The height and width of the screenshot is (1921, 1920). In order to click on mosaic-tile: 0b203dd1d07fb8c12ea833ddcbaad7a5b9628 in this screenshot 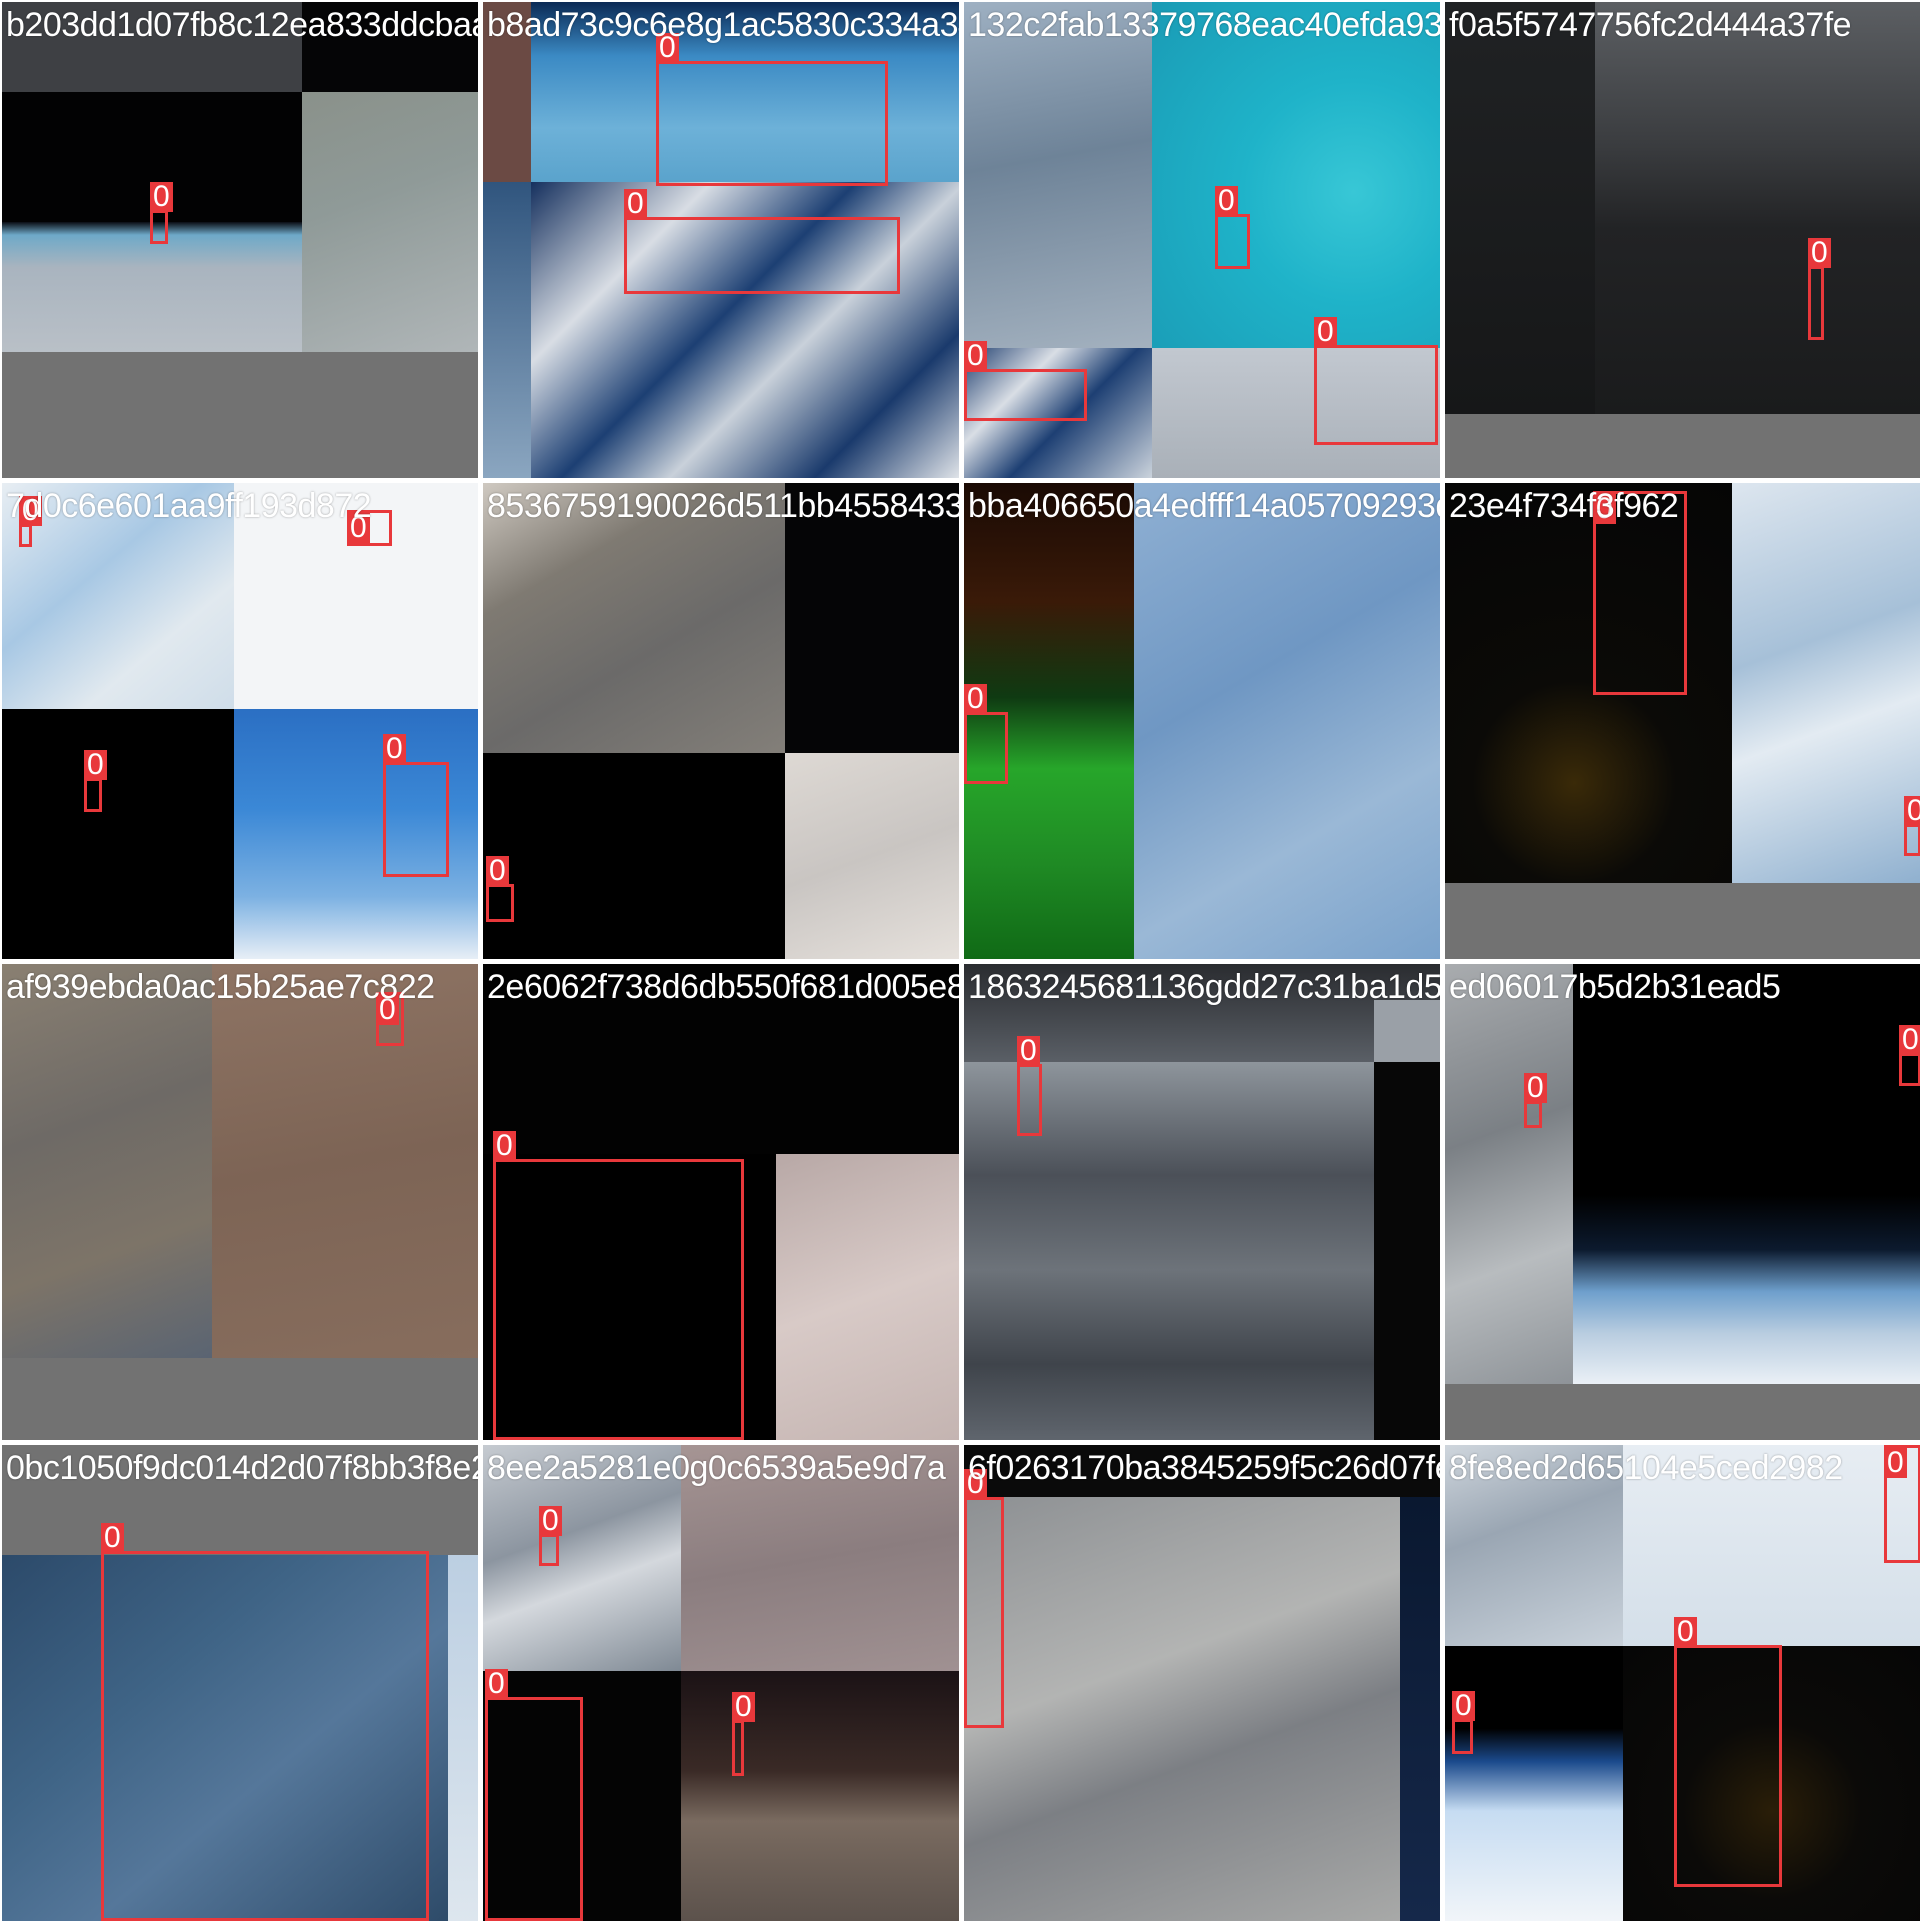, I will do `click(240, 240)`.